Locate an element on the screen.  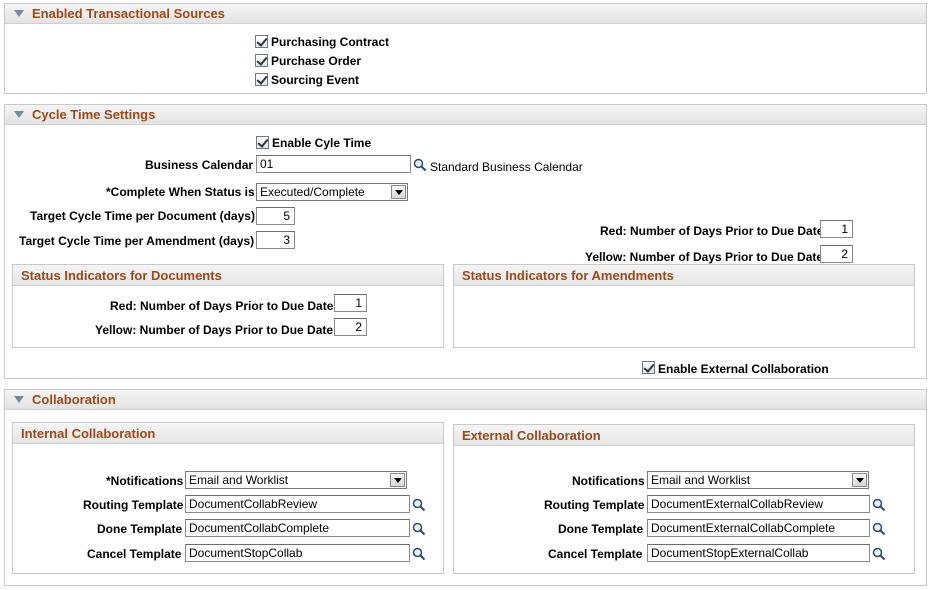
section-title: Enabled Transactional Sources is located at coordinates (128, 13).